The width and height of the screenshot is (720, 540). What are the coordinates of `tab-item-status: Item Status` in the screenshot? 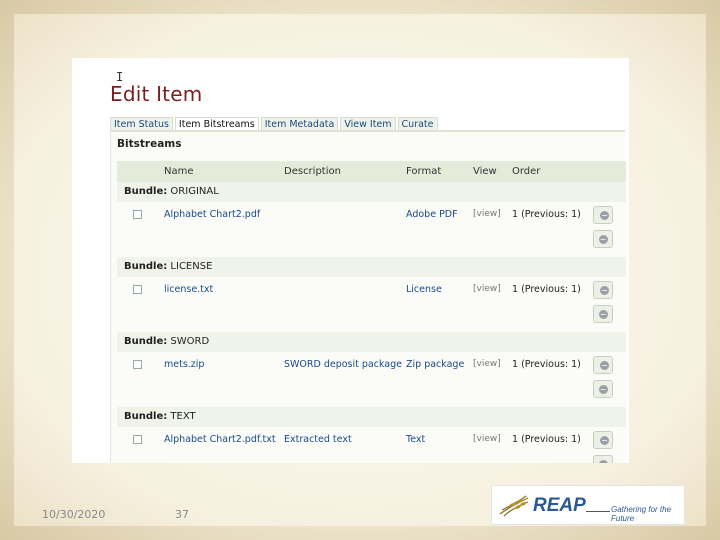 It's located at (141, 124).